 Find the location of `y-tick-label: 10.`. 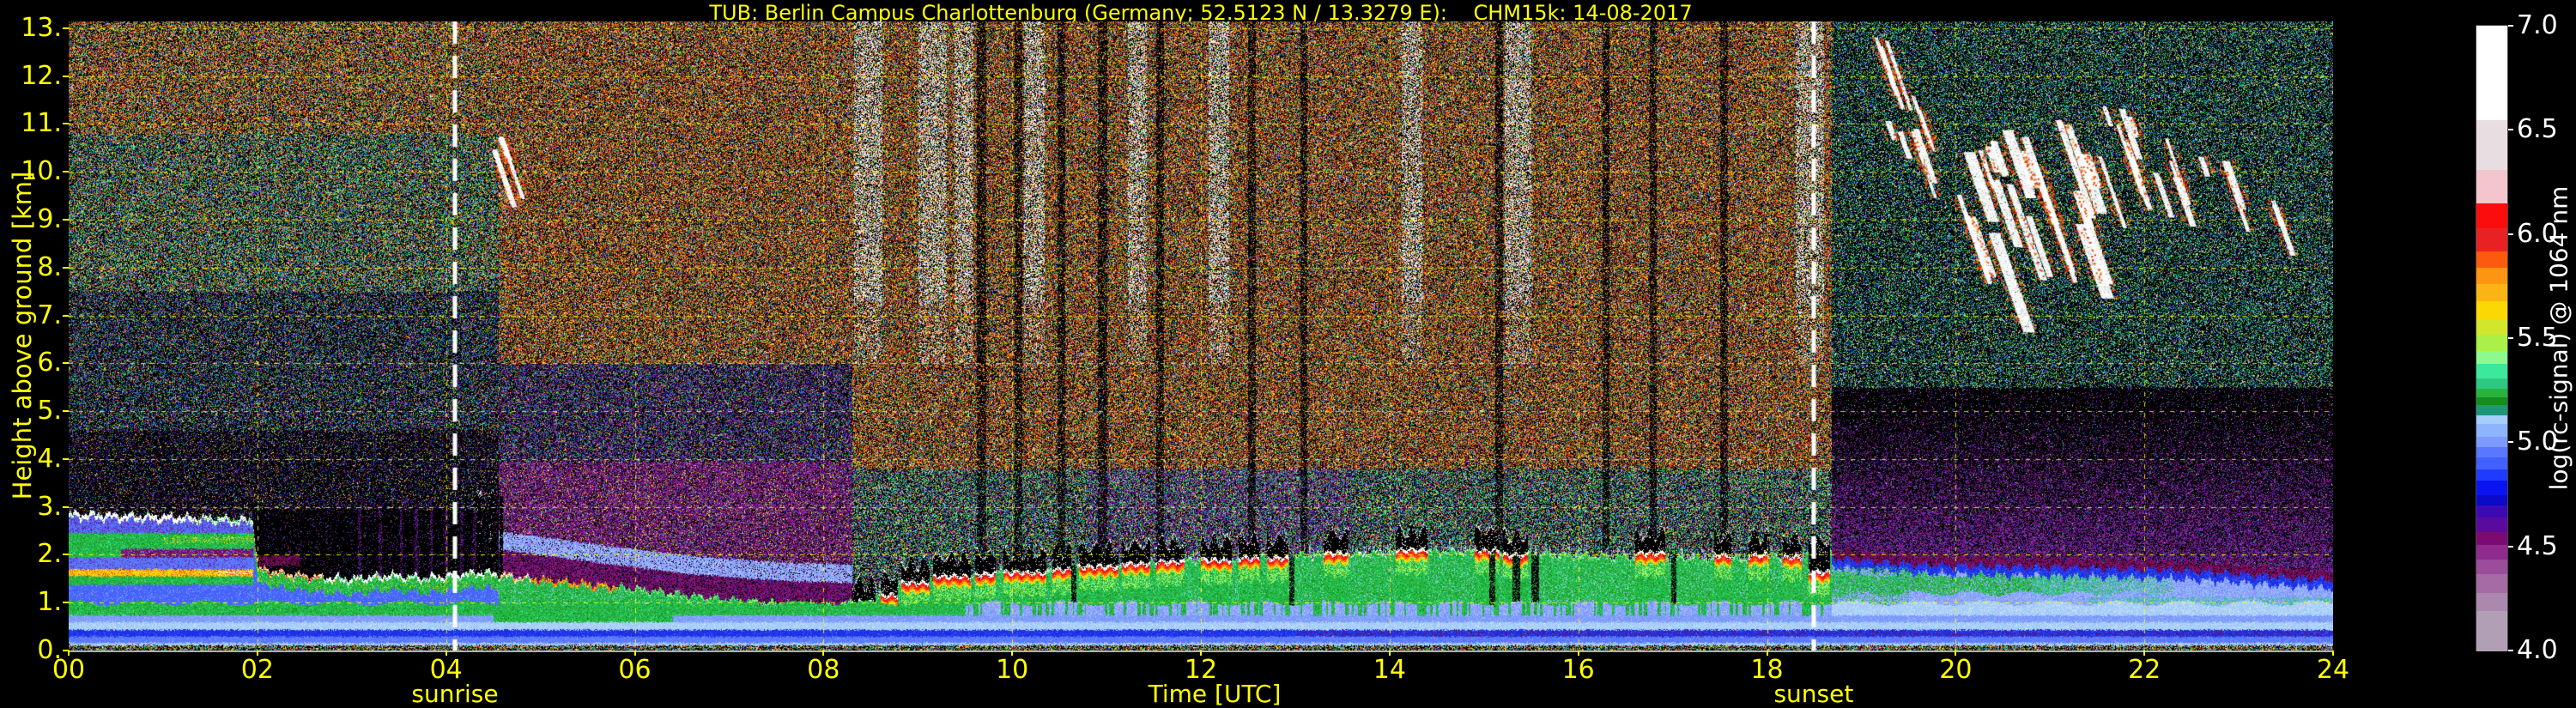

y-tick-label: 10. is located at coordinates (41, 171).